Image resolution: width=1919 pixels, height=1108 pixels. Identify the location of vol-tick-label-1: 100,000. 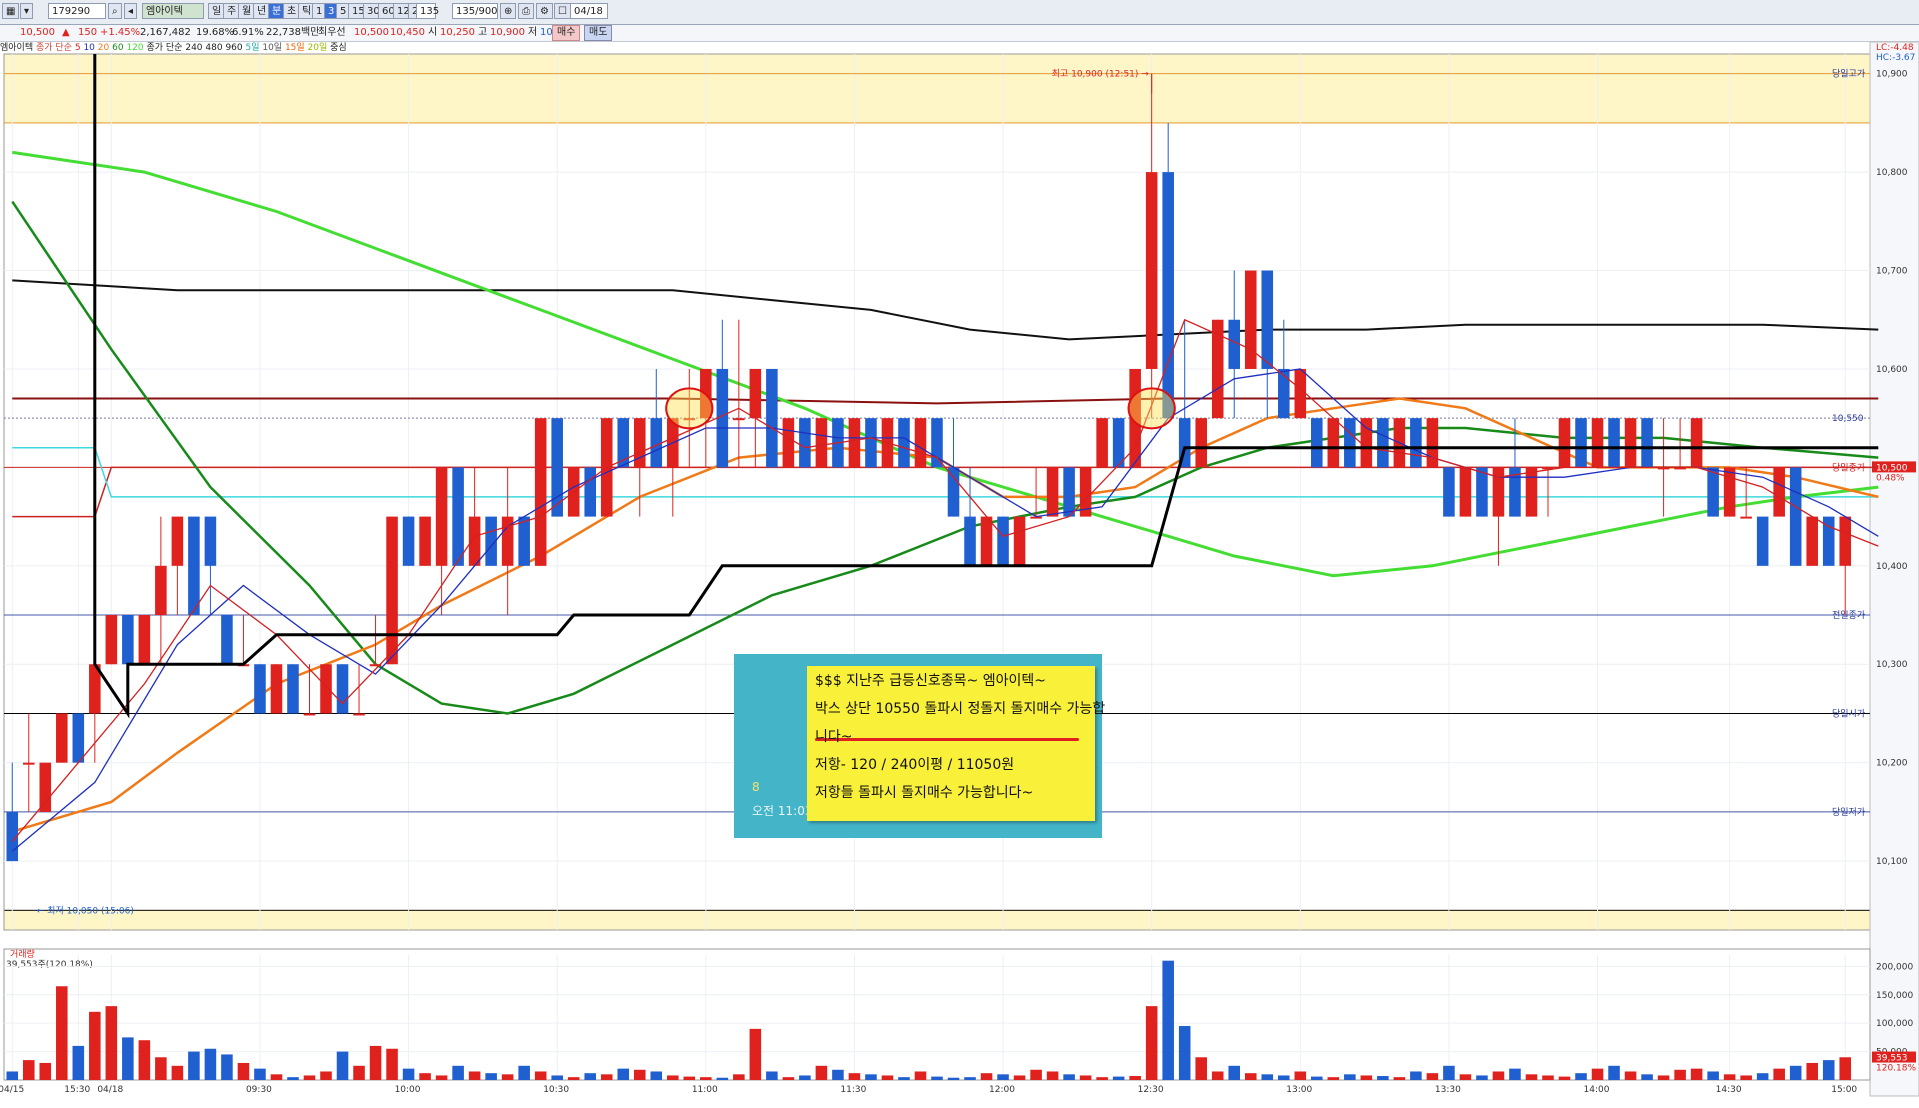
(1894, 1024).